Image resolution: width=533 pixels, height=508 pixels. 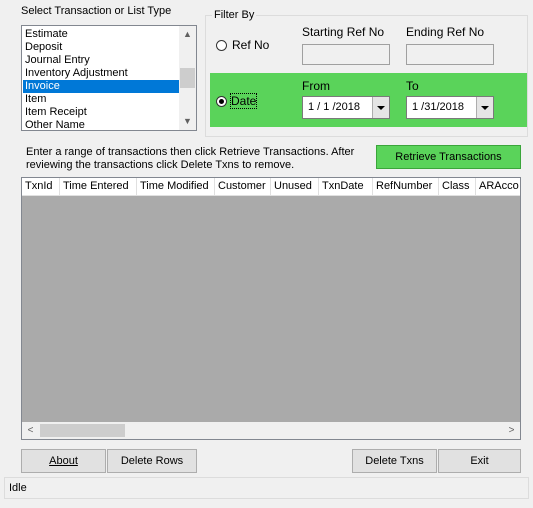 What do you see at coordinates (43, 47) in the screenshot?
I see `list-item: Deposit` at bounding box center [43, 47].